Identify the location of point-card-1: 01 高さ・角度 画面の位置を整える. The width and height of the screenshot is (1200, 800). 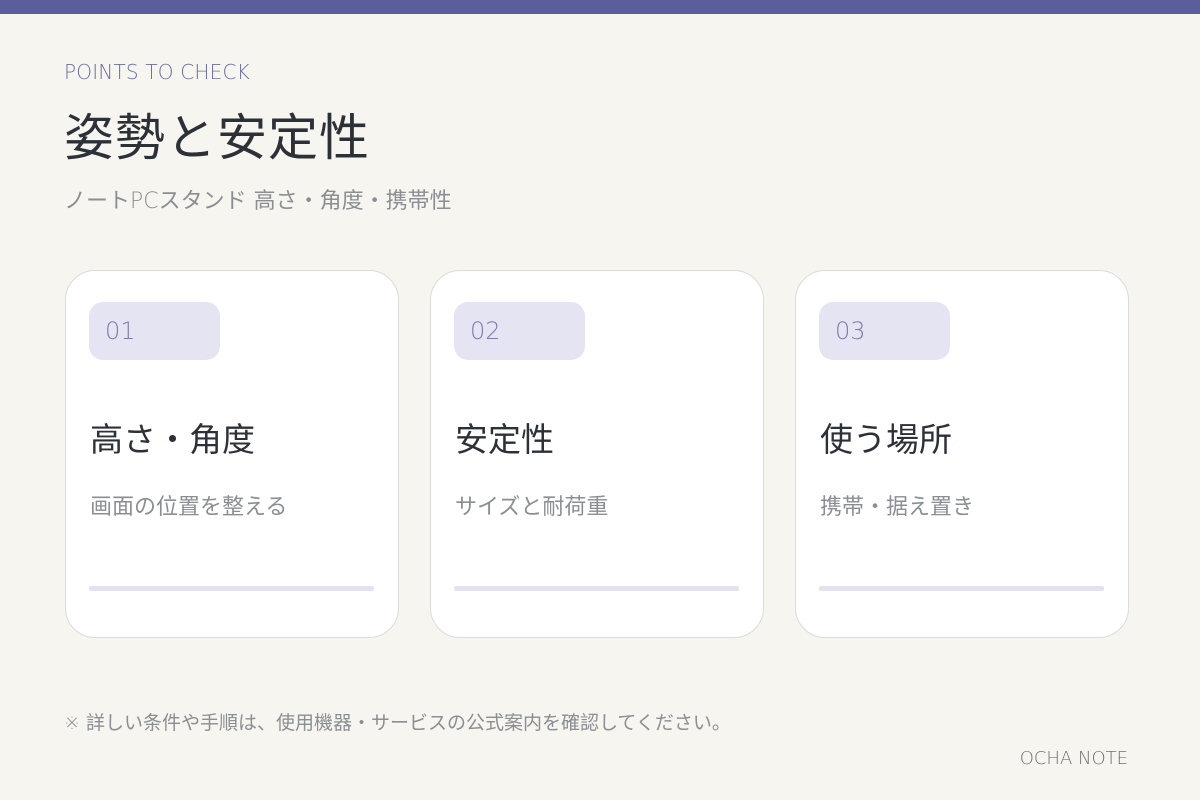
(232, 454).